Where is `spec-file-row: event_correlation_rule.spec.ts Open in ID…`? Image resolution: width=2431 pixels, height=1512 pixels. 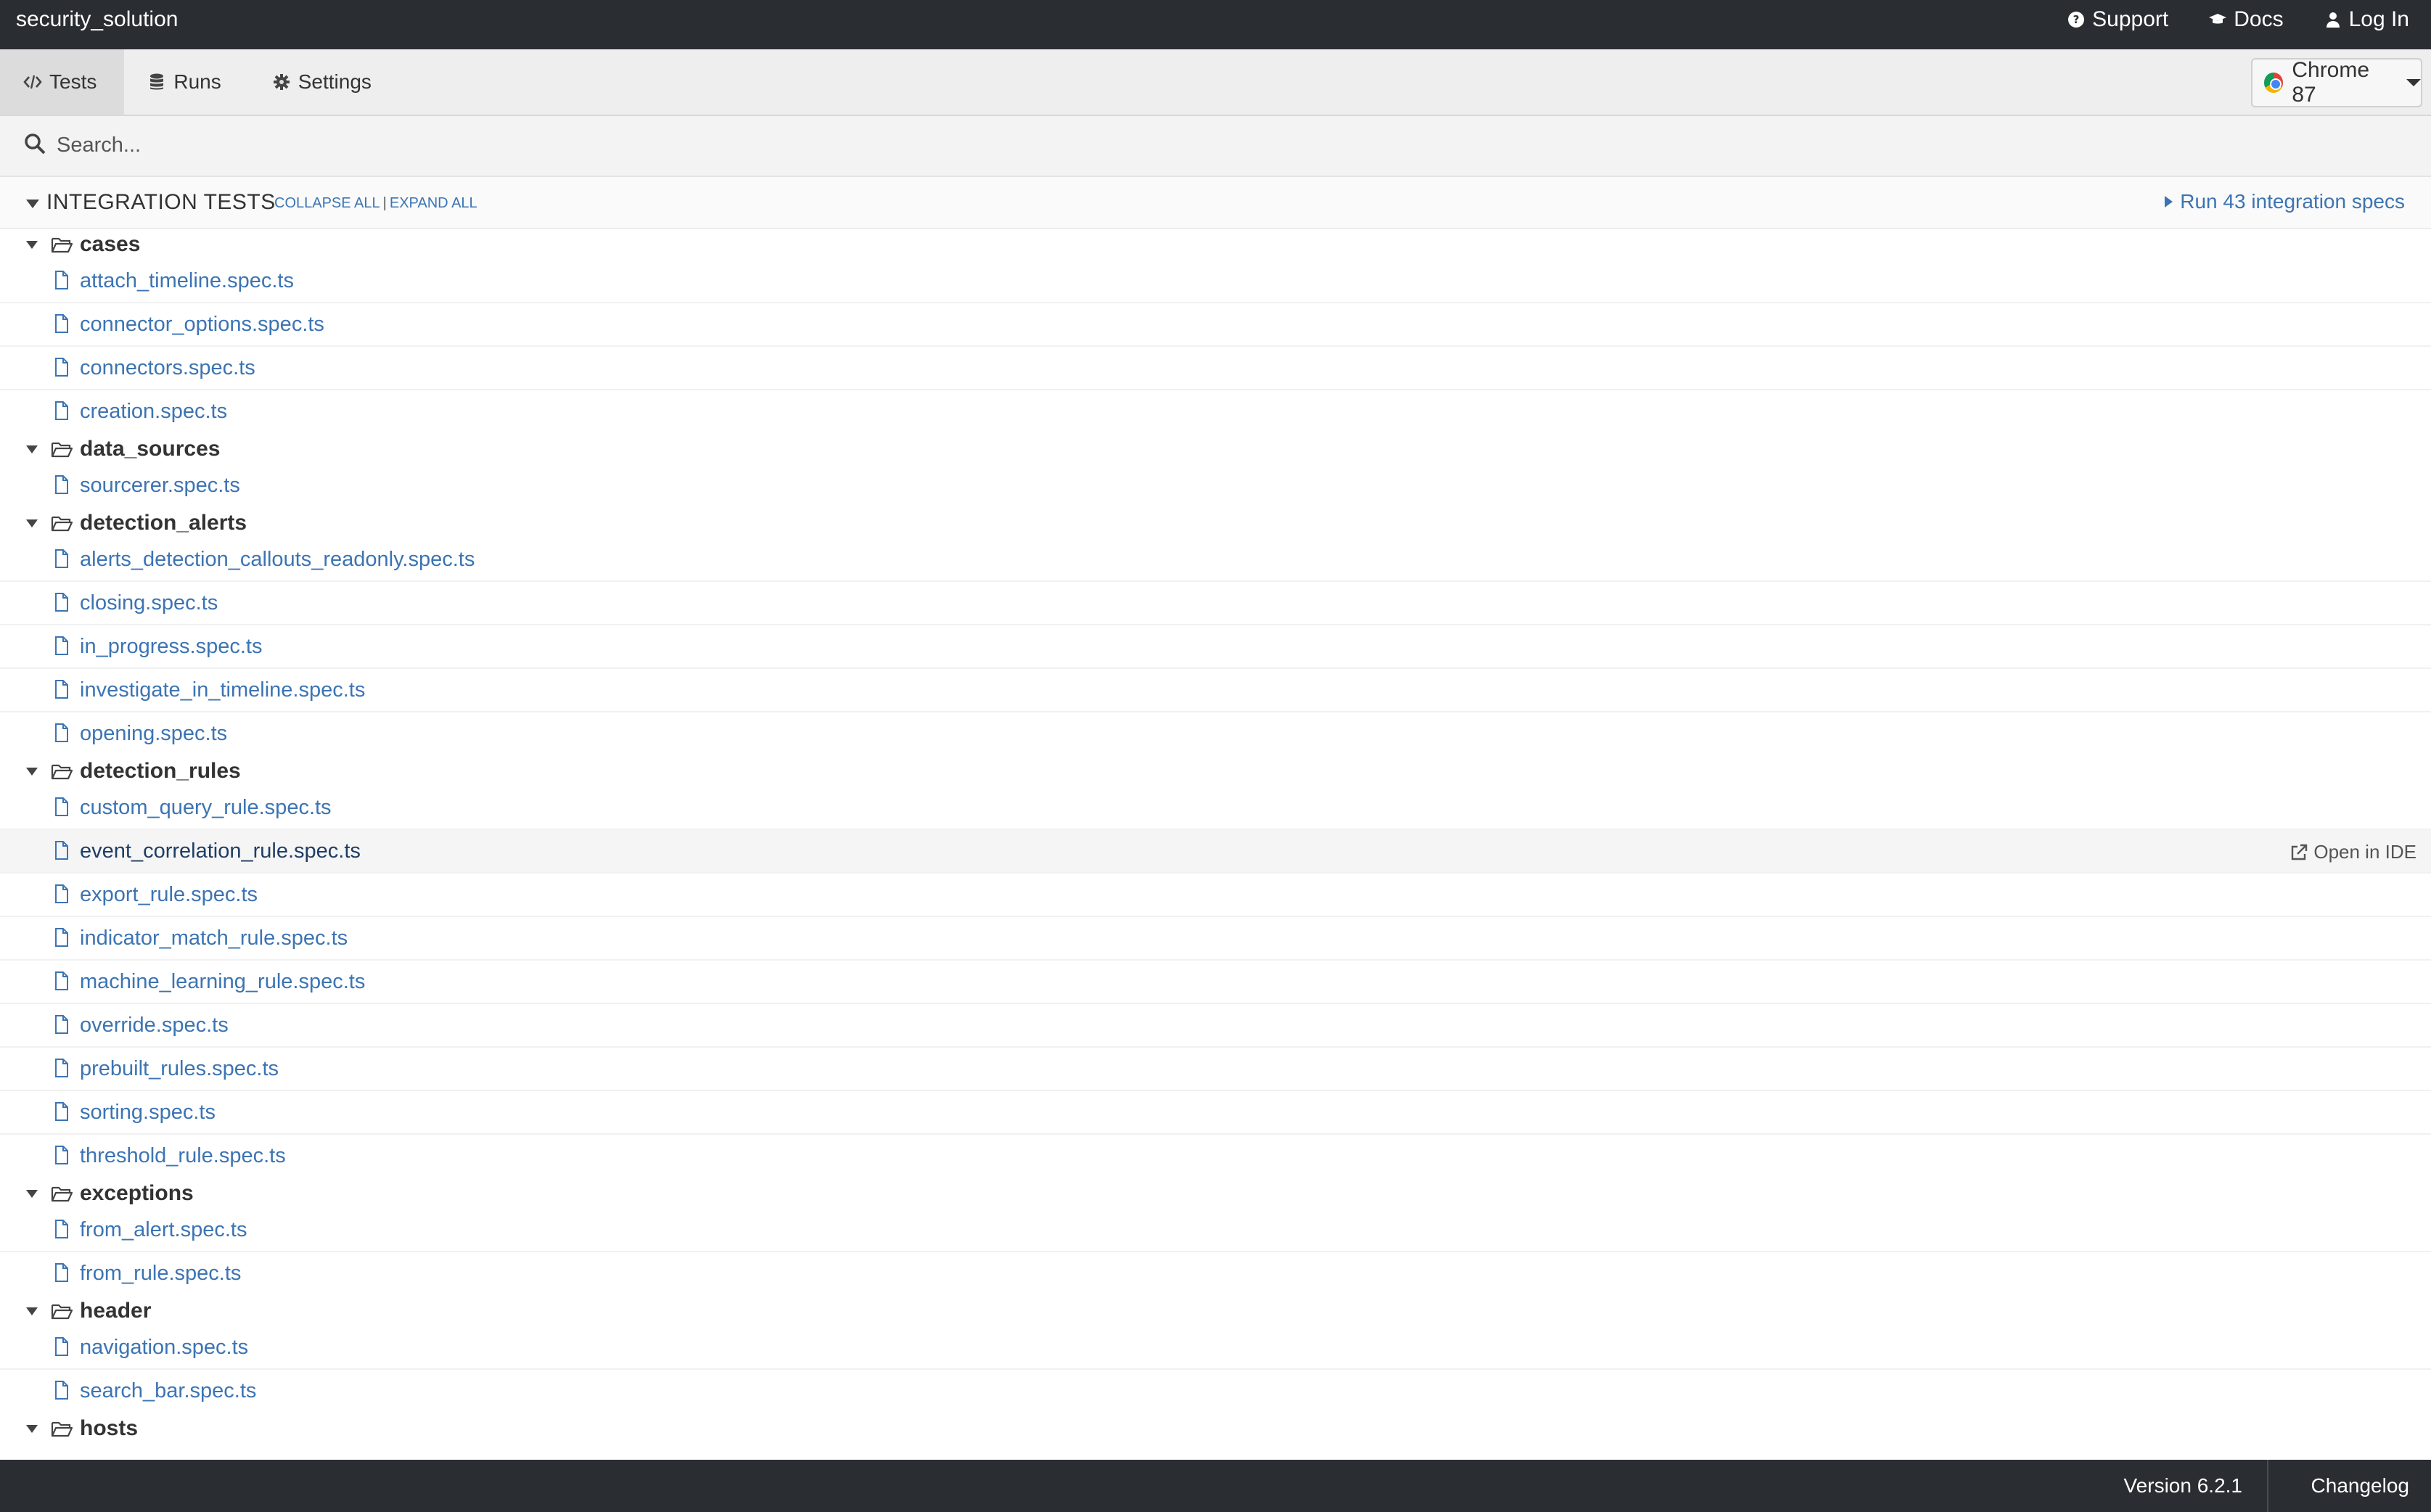 spec-file-row: event_correlation_rule.spec.ts Open in ID… is located at coordinates (1216, 852).